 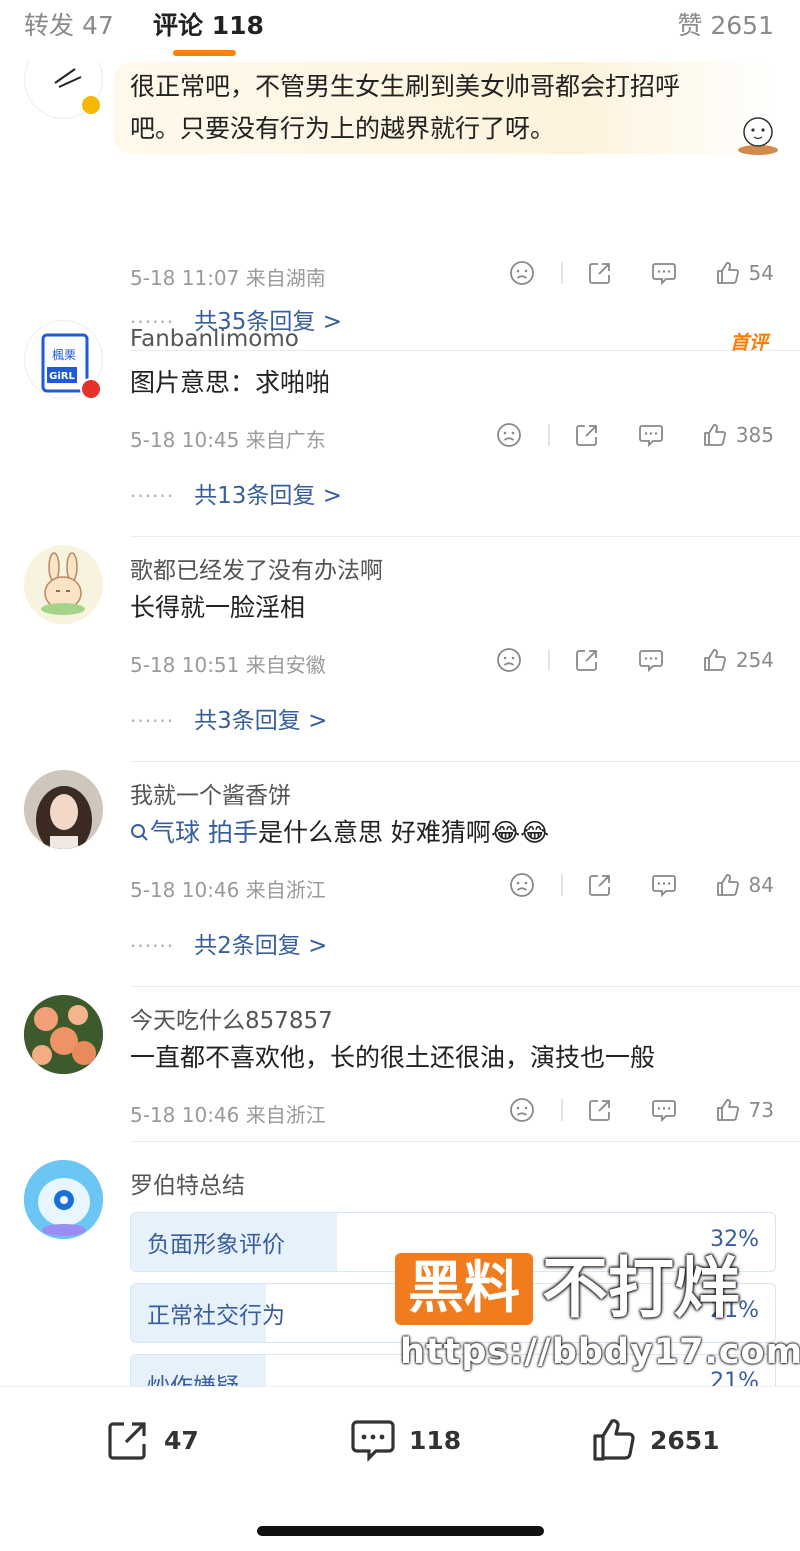 I want to click on forward-button: 47, so click(x=151, y=1440).